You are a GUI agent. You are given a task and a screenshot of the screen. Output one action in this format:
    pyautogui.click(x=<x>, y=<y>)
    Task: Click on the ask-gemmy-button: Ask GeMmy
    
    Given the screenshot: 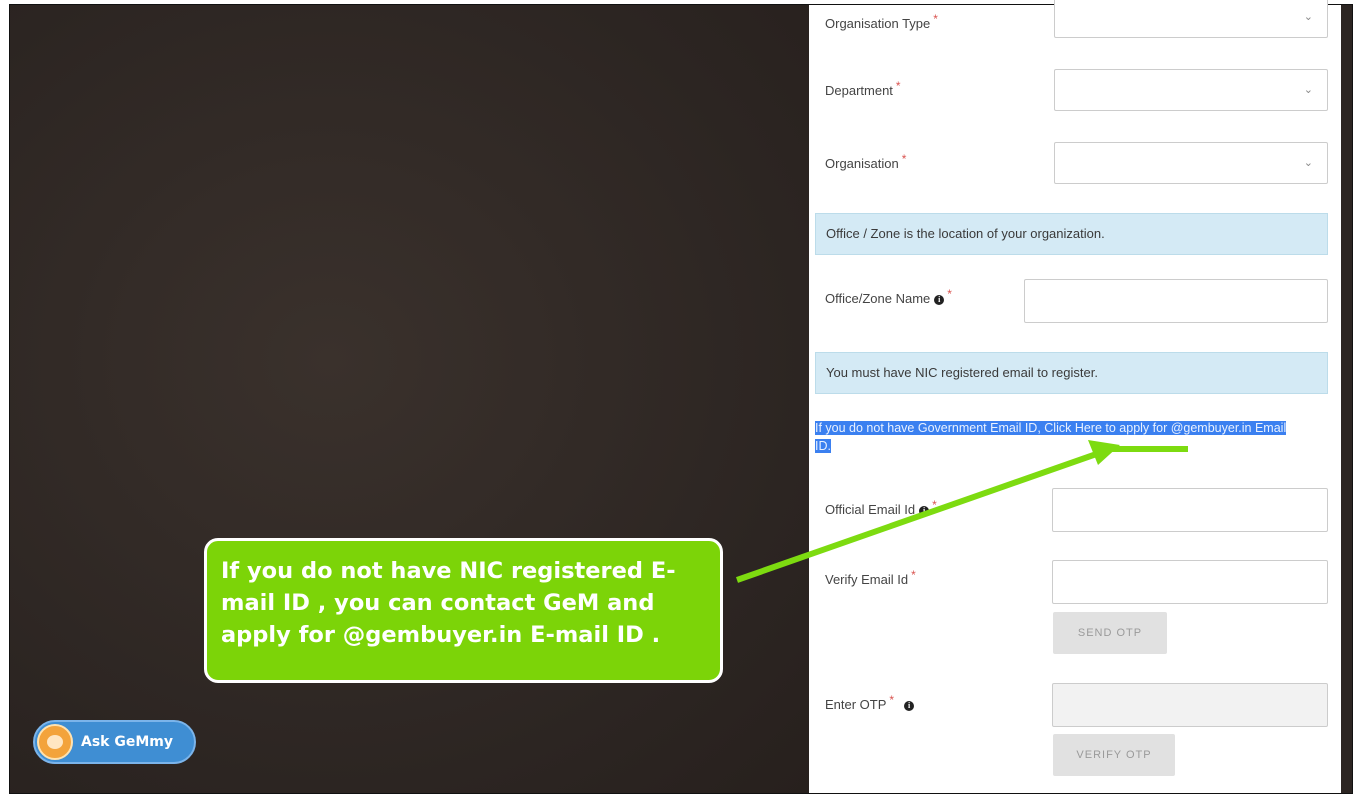 What is the action you would take?
    pyautogui.click(x=114, y=742)
    